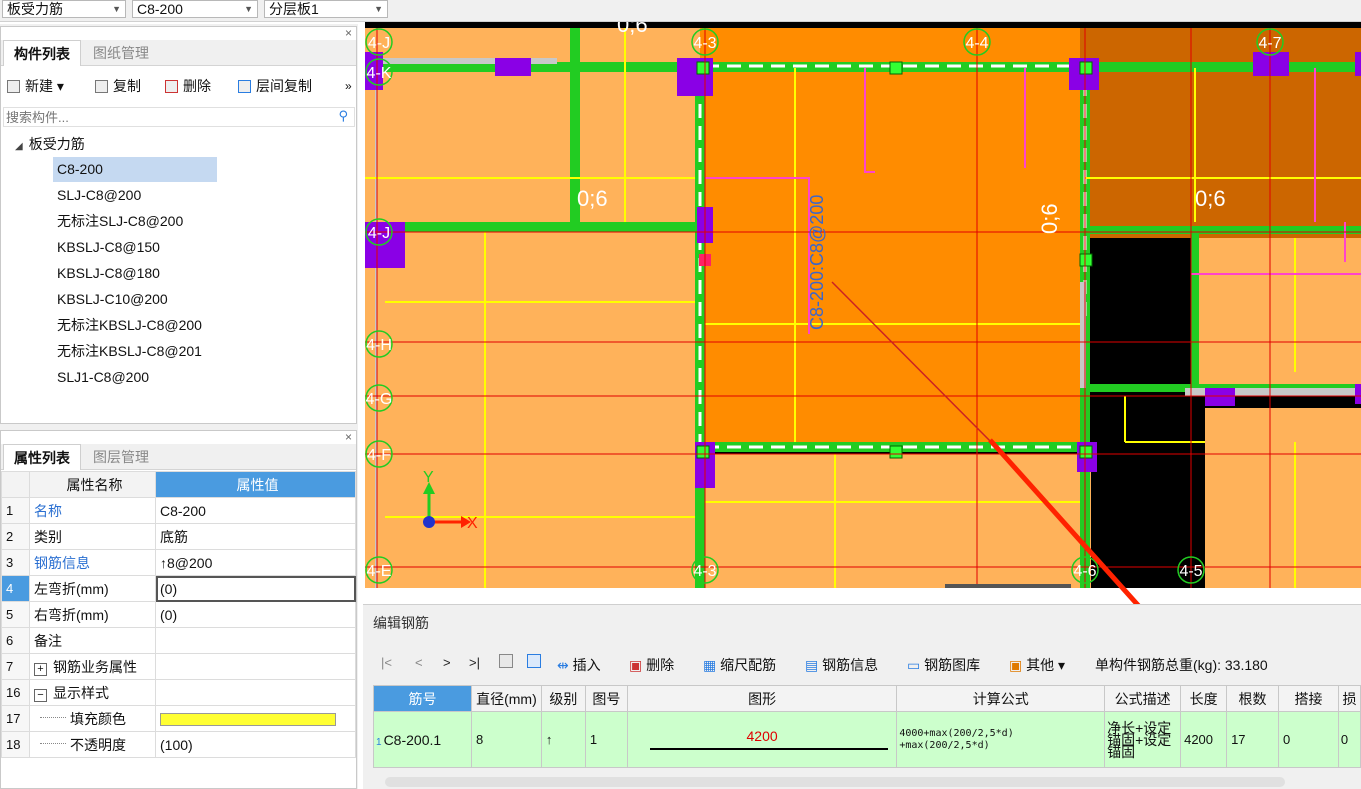 Image resolution: width=1361 pixels, height=789 pixels. I want to click on tree-item: C8-200, so click(135, 169).